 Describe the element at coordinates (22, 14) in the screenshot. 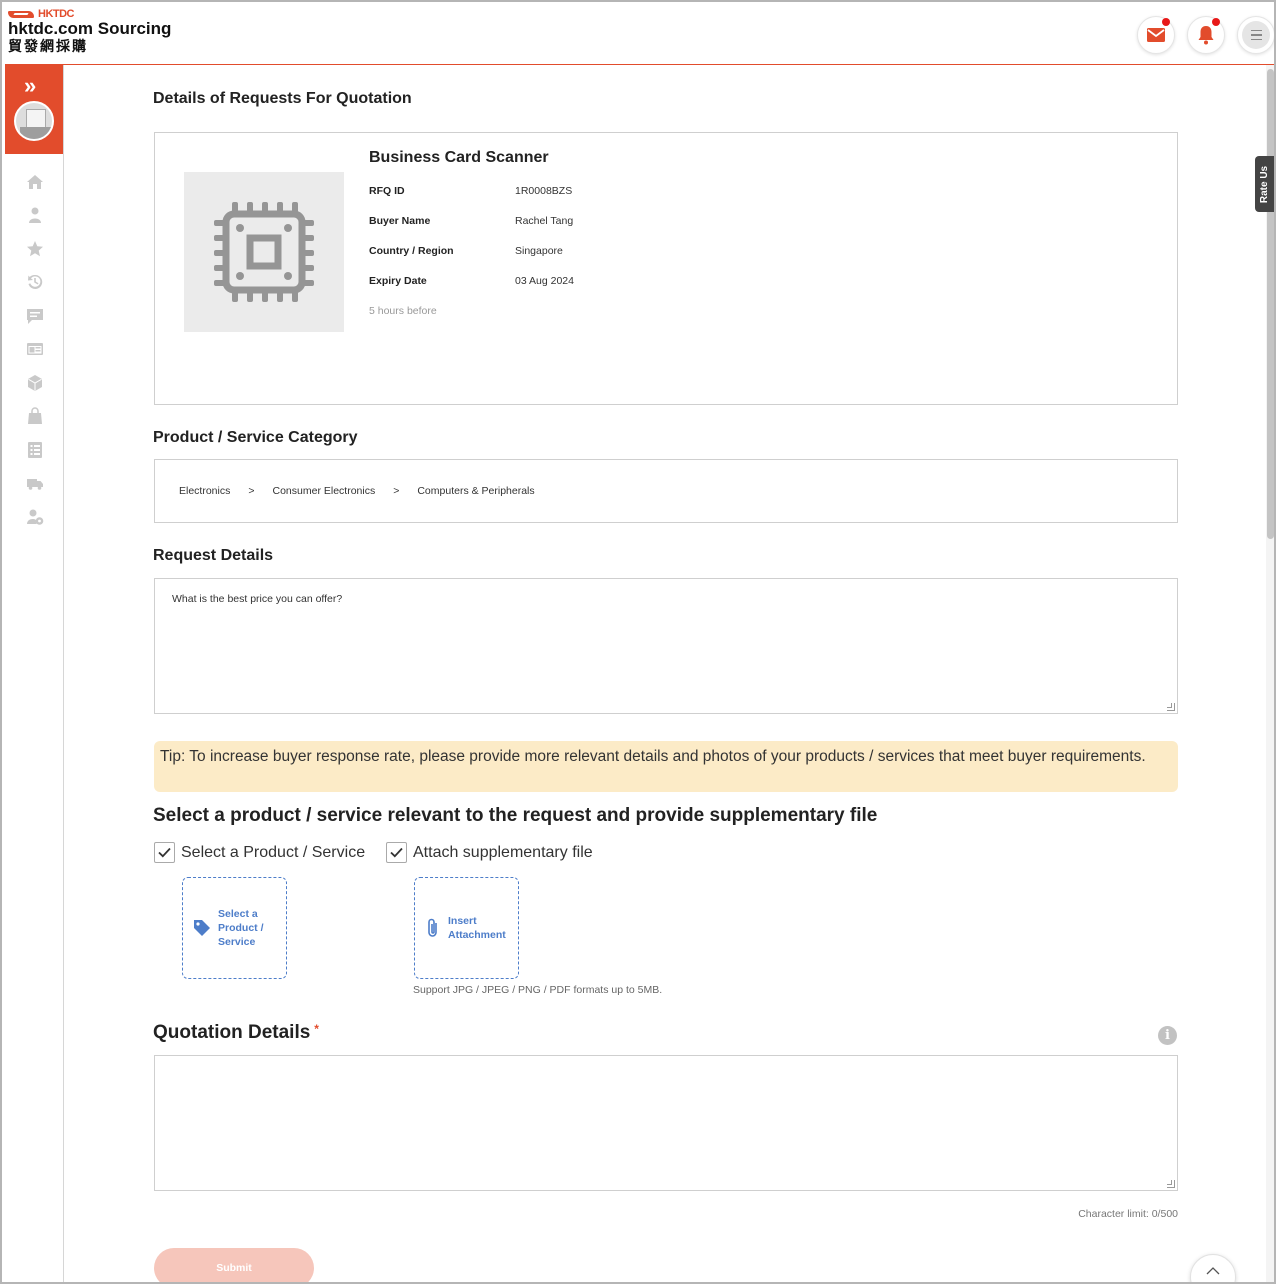

I see `hktdc-logo-mark-icon` at that location.